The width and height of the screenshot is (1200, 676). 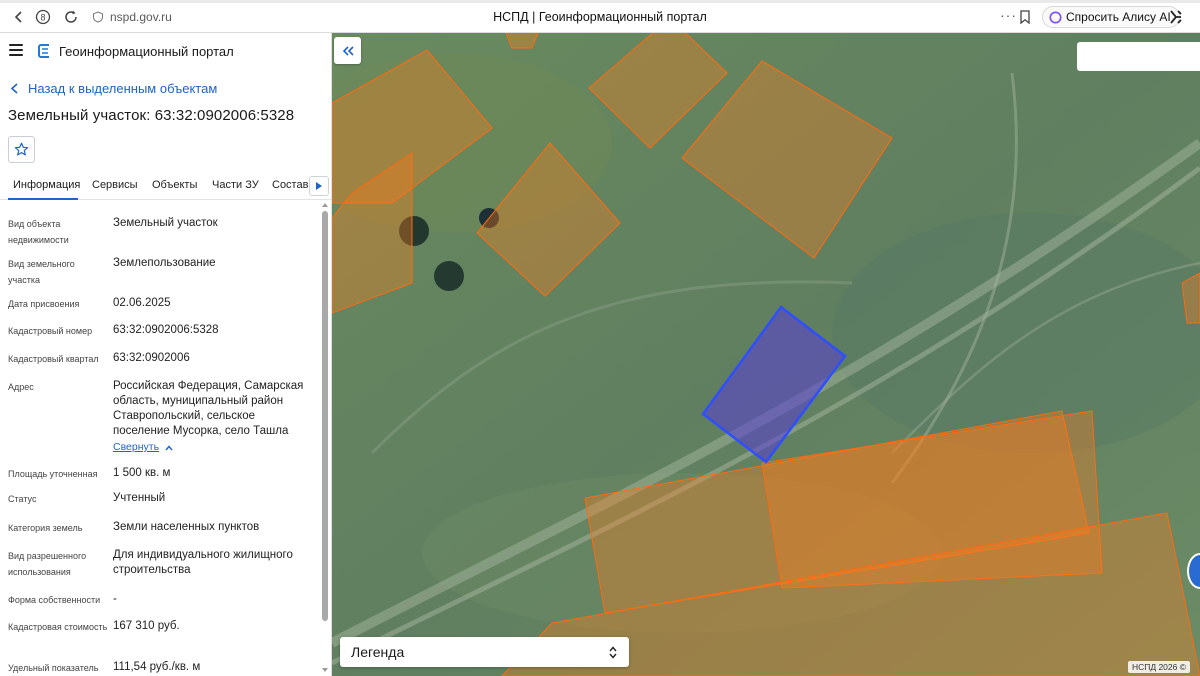 What do you see at coordinates (50, 331) in the screenshot?
I see `field-label: Кадастровый номер` at bounding box center [50, 331].